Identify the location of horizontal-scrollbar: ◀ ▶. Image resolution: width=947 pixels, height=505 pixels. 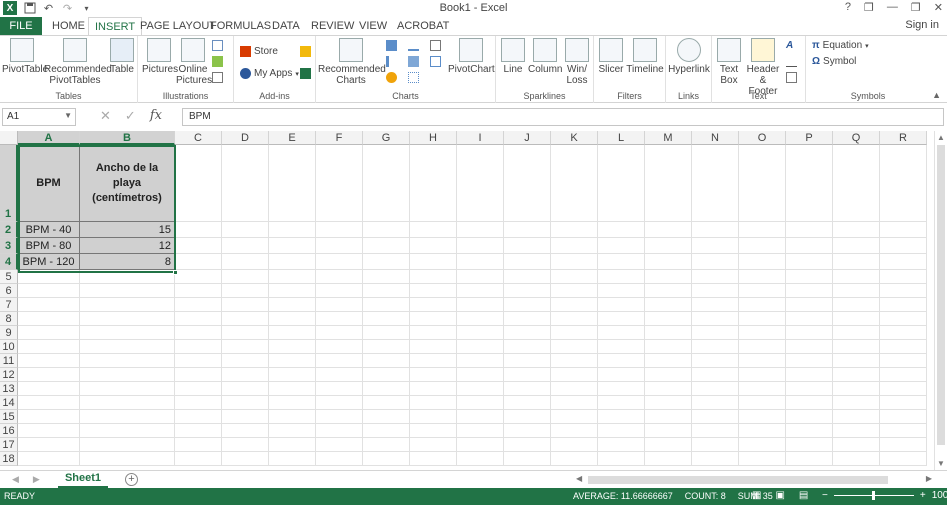
(754, 480).